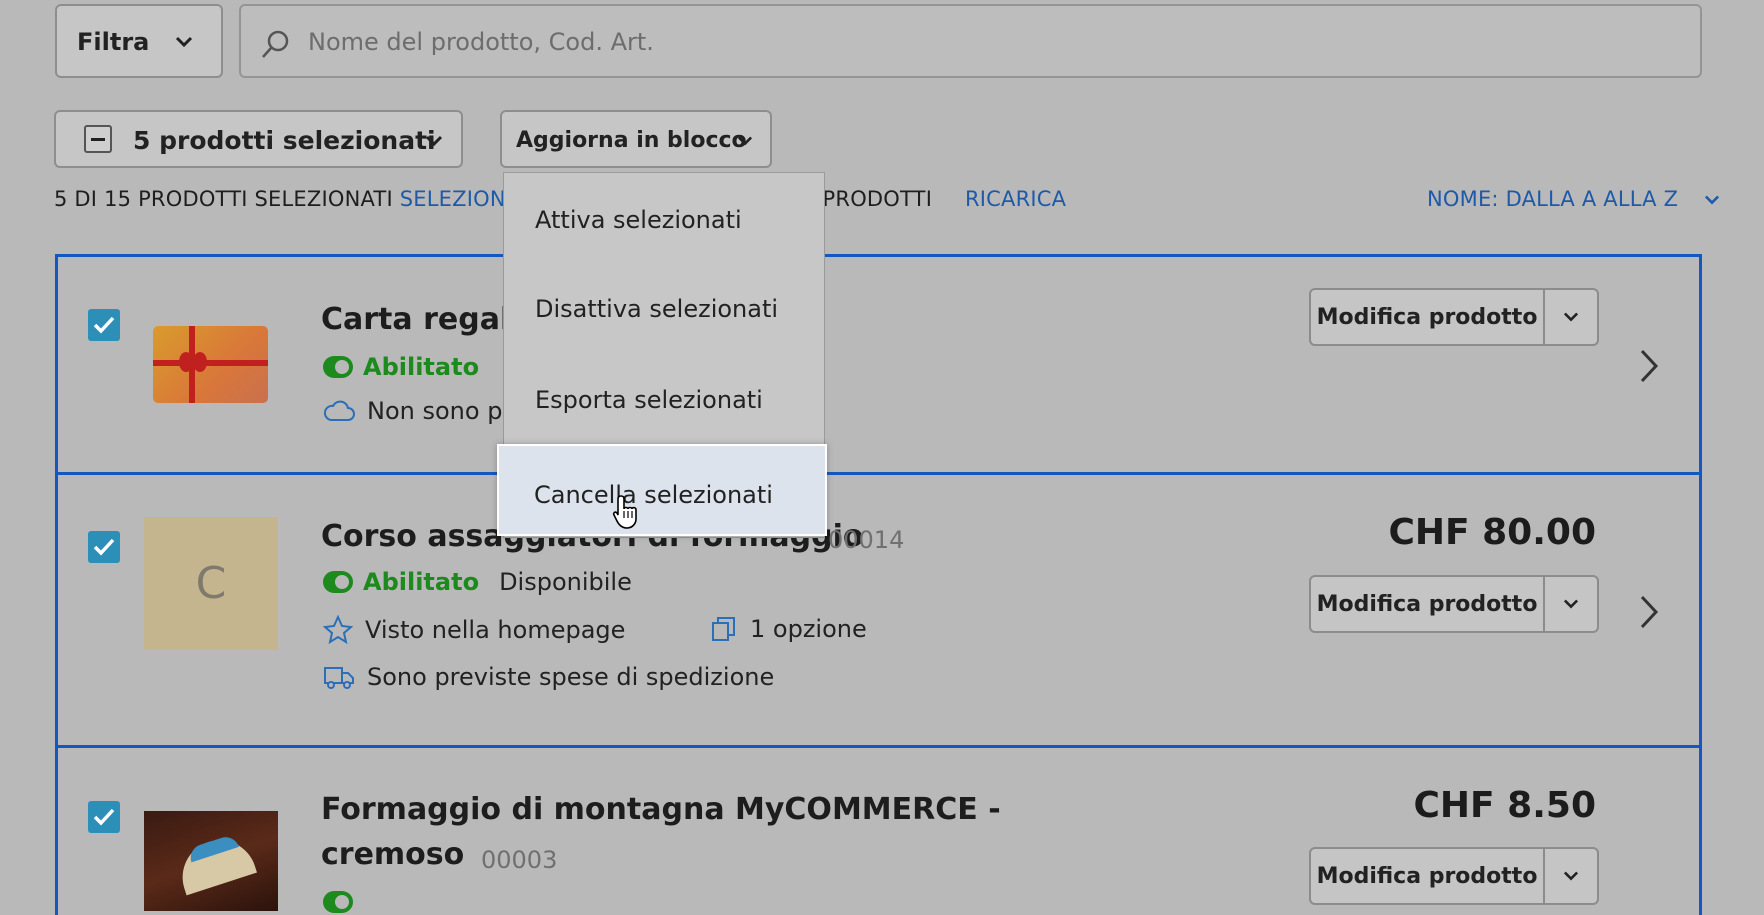 This screenshot has width=1764, height=915. Describe the element at coordinates (223, 199) in the screenshot. I see `selection-count: 5 DI 15 PRODOTTI SELEZIONATI` at that location.